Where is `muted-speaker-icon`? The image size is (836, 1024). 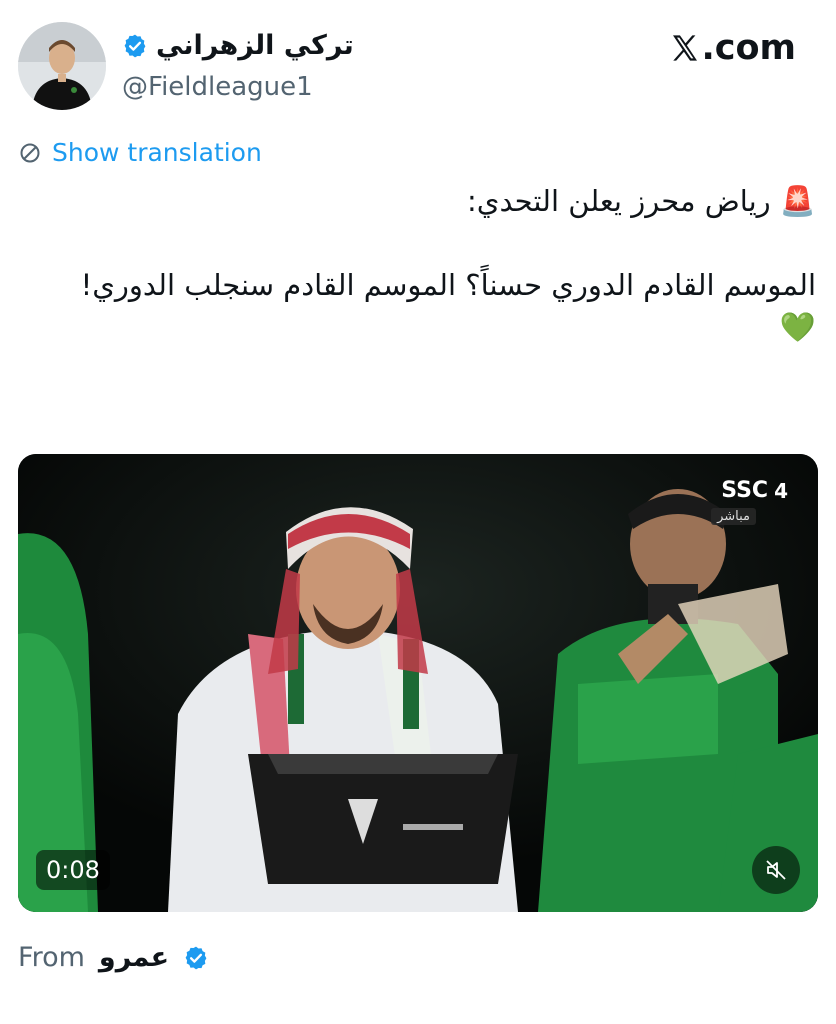
muted-speaker-icon is located at coordinates (776, 870).